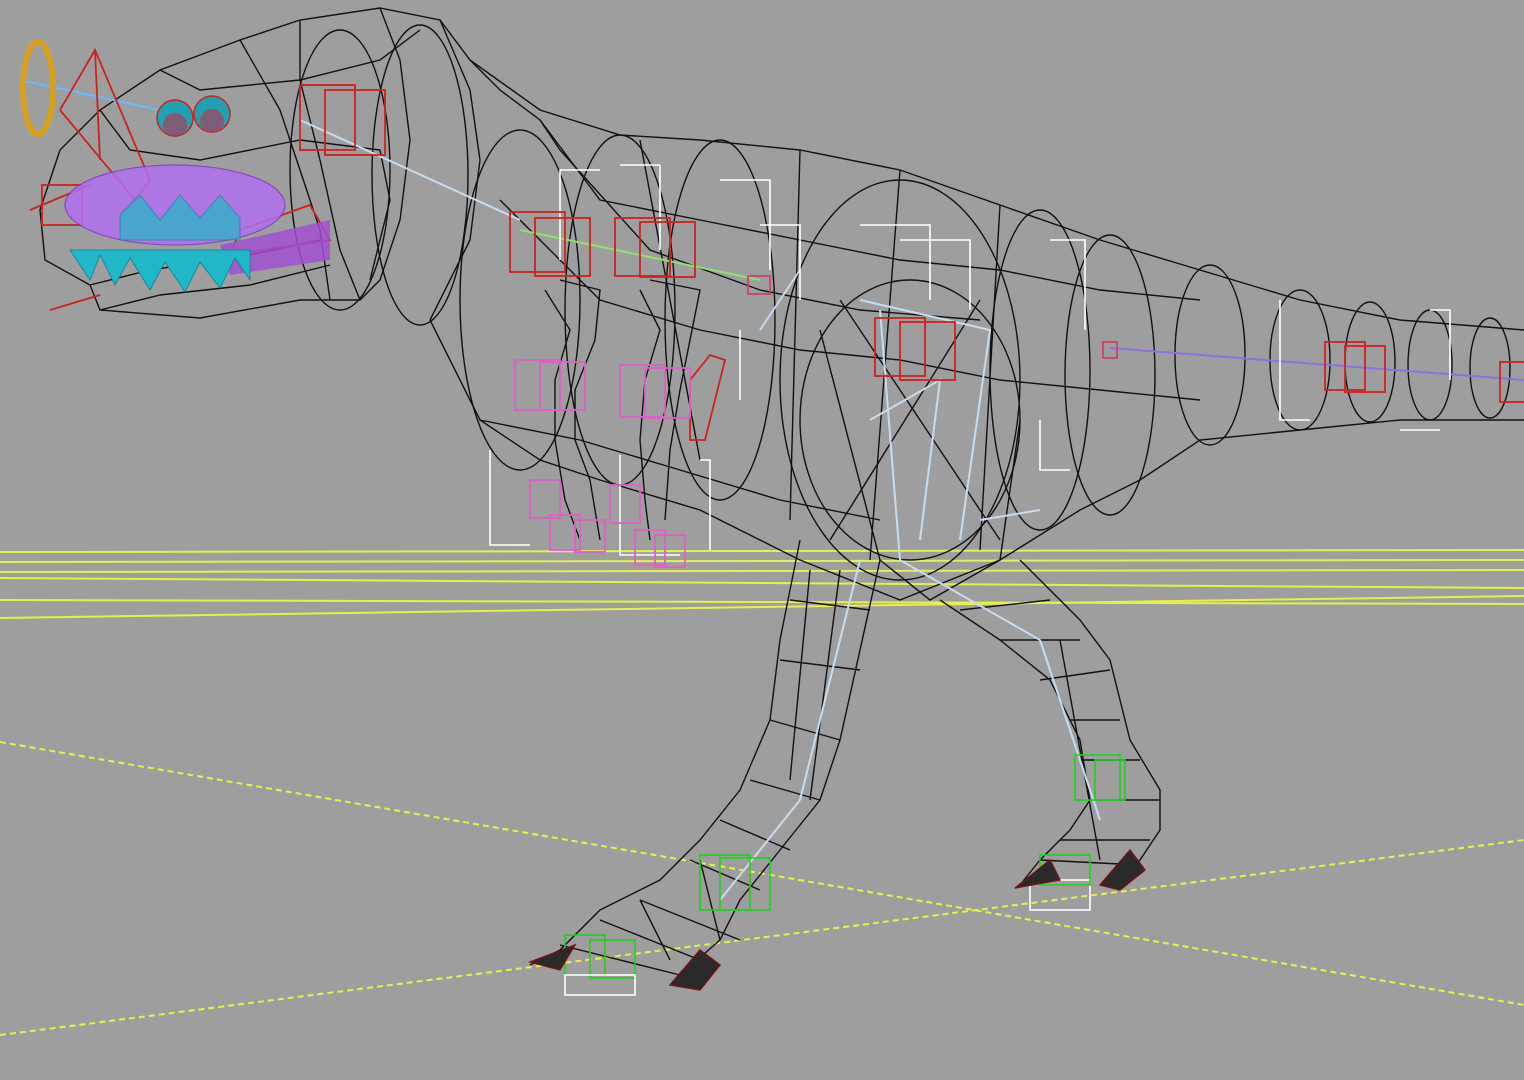 This screenshot has height=1080, width=1524. I want to click on arm-controls, so click(602, 463).